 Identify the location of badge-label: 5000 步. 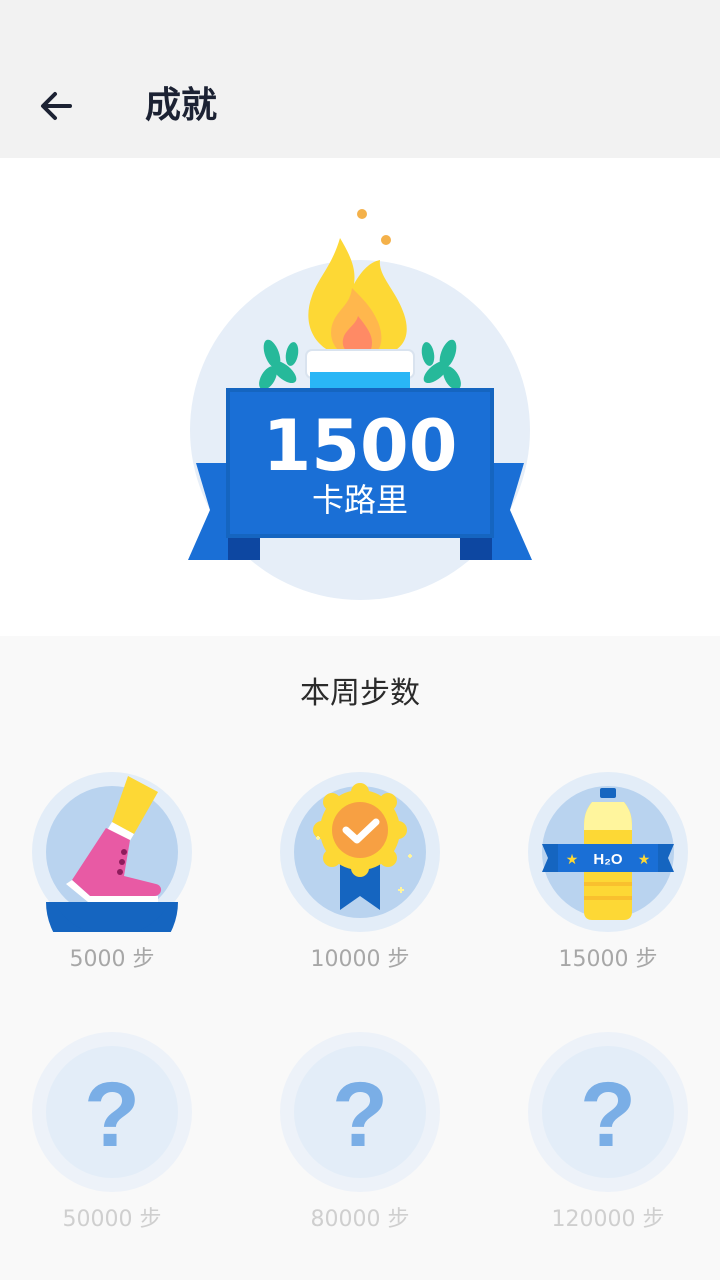
(112, 959).